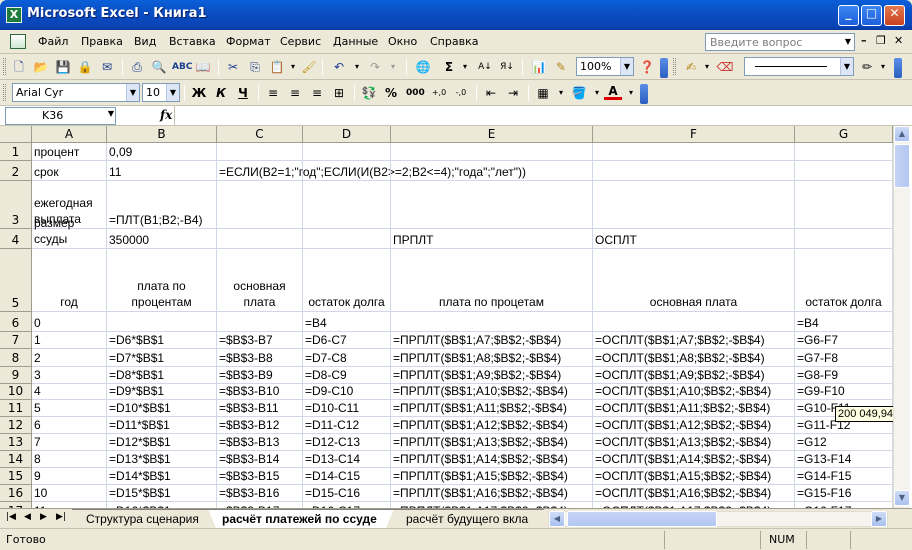 This screenshot has width=912, height=550. I want to click on open-folder-icon: 📂, so click(41, 67).